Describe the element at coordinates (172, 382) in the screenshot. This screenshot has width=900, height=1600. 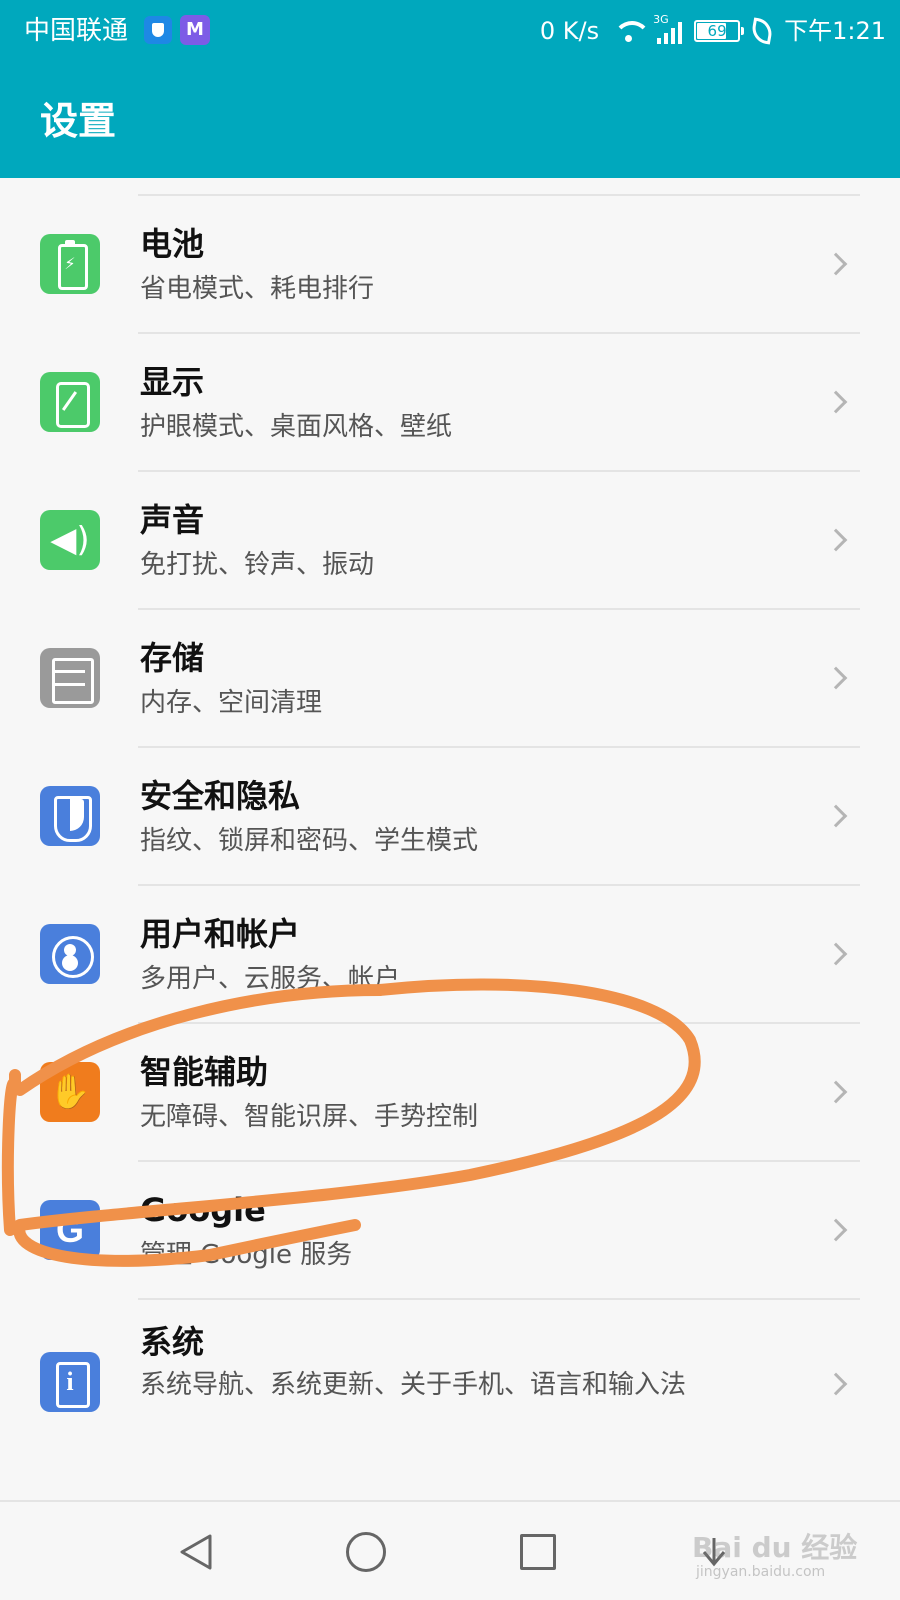
I see `settings-item-title: 显示` at that location.